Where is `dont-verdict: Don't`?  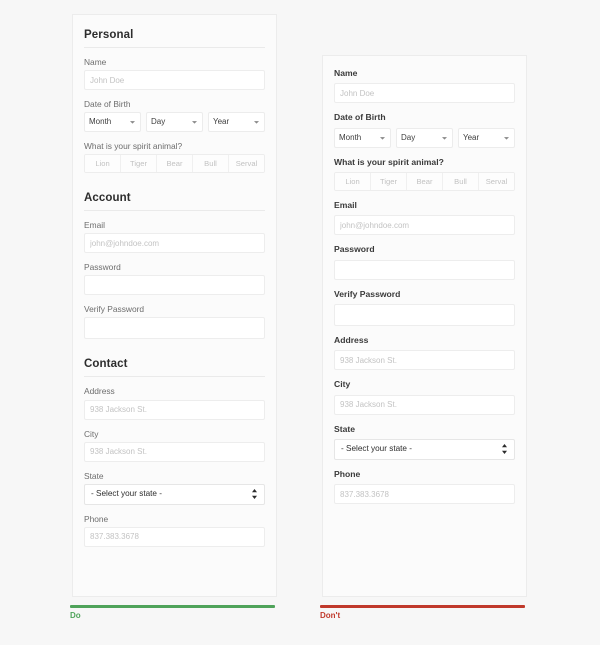 dont-verdict: Don't is located at coordinates (422, 613).